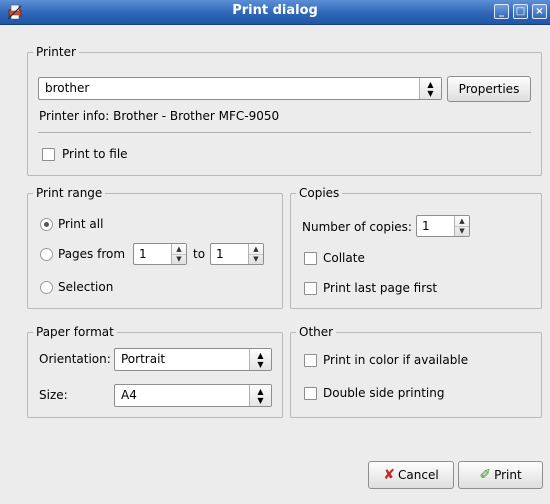 Image resolution: width=550 pixels, height=504 pixels. I want to click on orientation-label: Orientation:, so click(75, 359).